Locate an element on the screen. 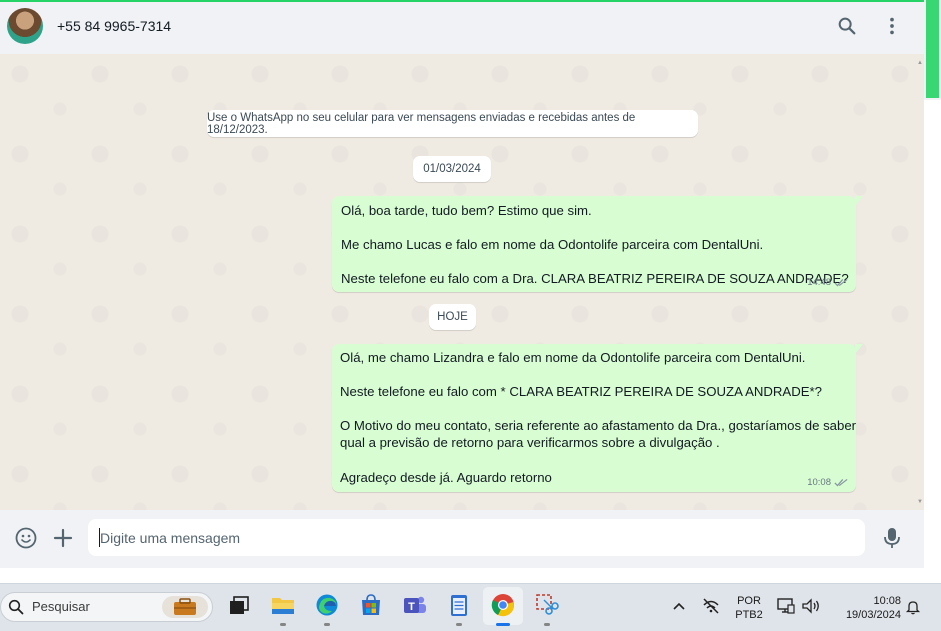 This screenshot has height=631, width=941. message-meta: 14:48 is located at coordinates (827, 282).